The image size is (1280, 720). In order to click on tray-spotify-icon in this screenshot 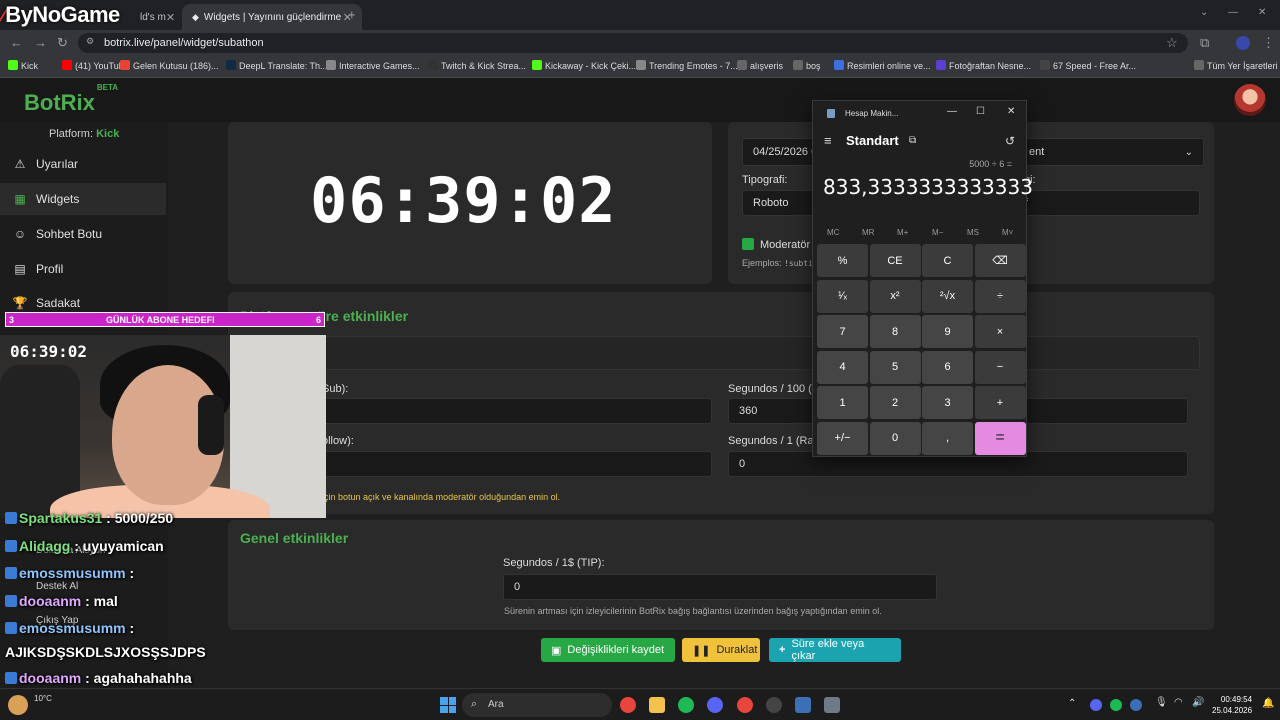, I will do `click(1116, 705)`.